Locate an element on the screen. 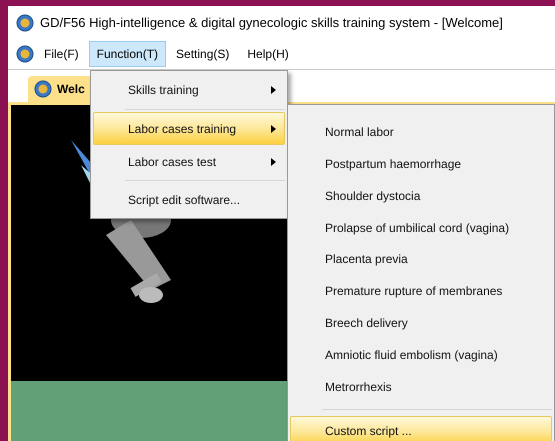 The image size is (555, 441). menu-item: Labor cases test is located at coordinates (189, 161).